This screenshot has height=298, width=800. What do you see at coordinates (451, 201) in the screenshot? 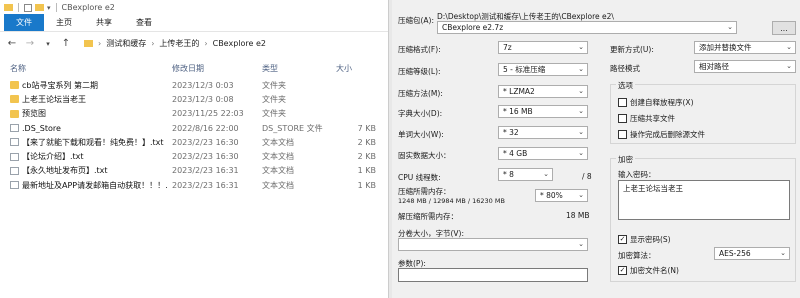
I see `mem-detail: 1248 MB / 12984 MB / 16230 MB` at bounding box center [451, 201].